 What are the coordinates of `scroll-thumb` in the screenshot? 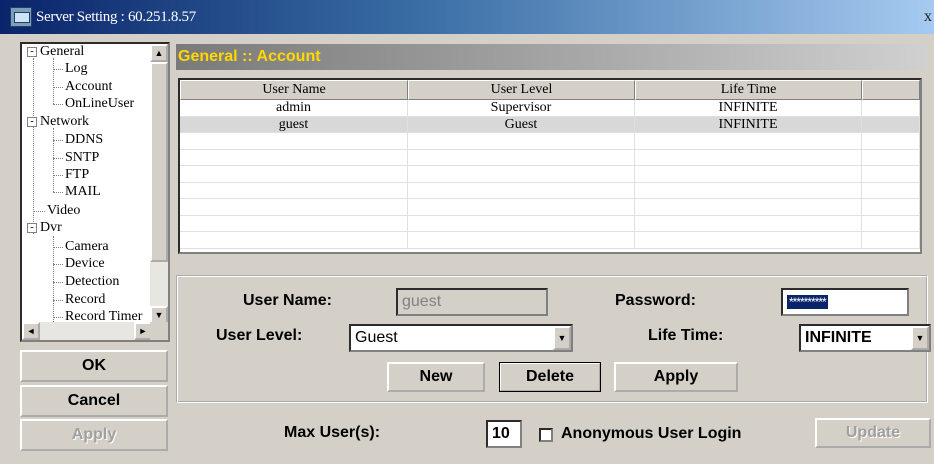 It's located at (159, 162).